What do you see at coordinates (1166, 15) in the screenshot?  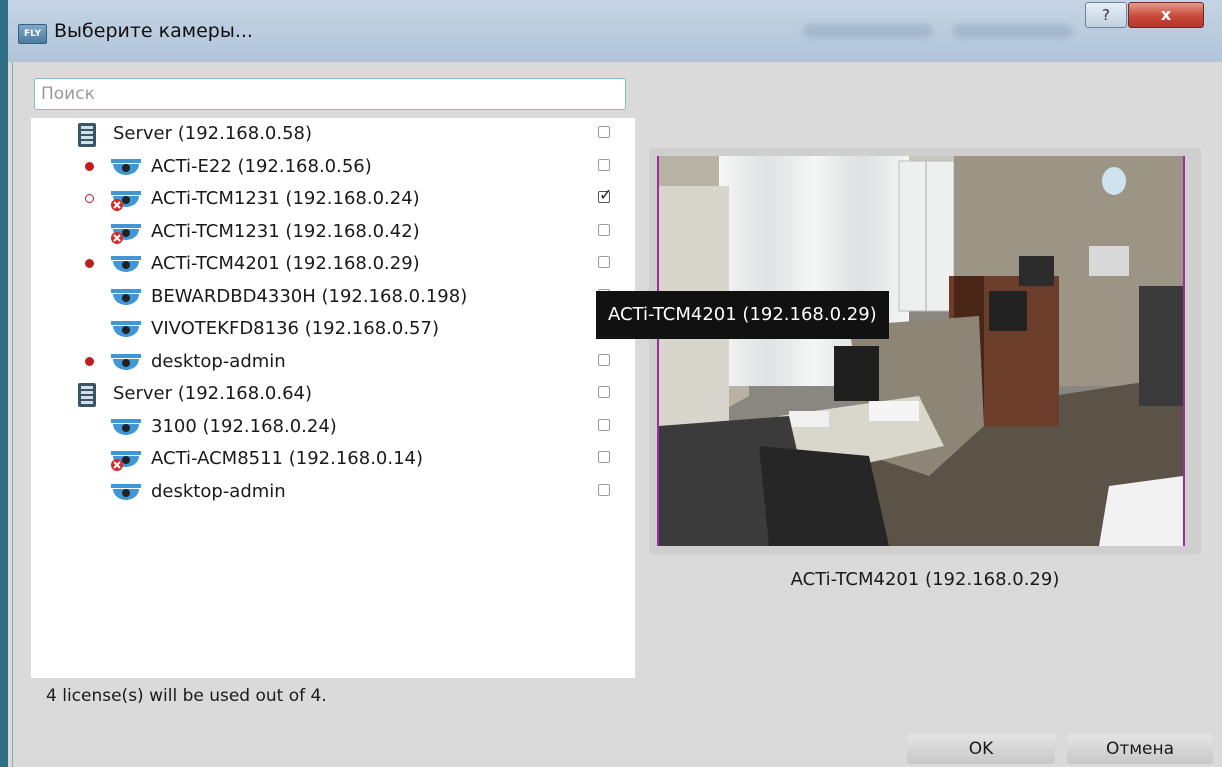 I see `close-button: x` at bounding box center [1166, 15].